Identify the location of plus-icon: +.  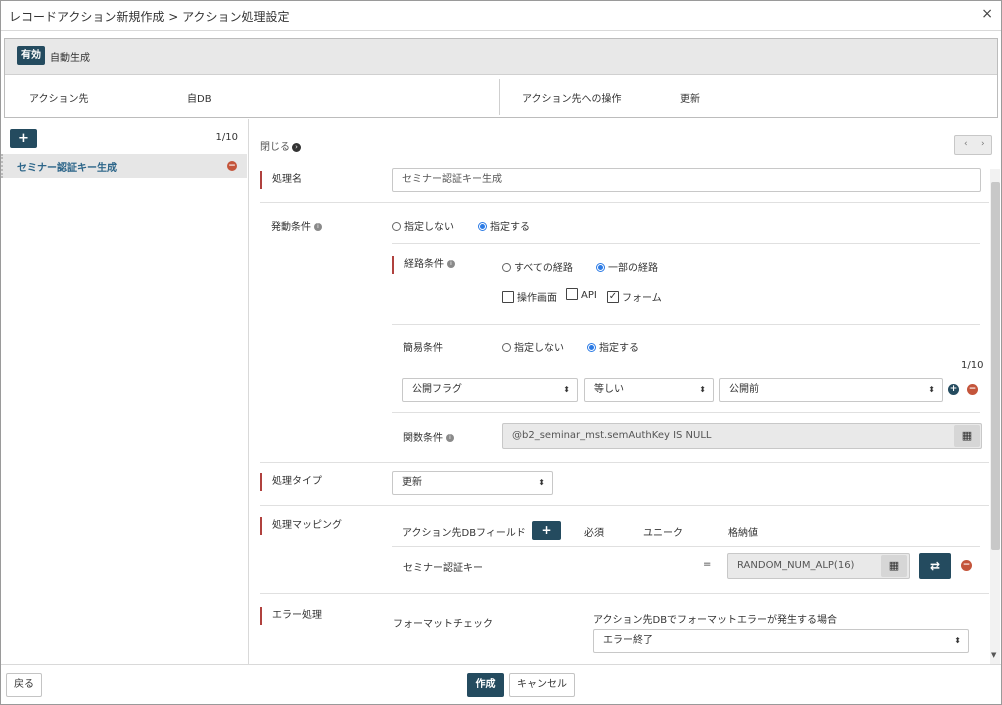
(23, 138).